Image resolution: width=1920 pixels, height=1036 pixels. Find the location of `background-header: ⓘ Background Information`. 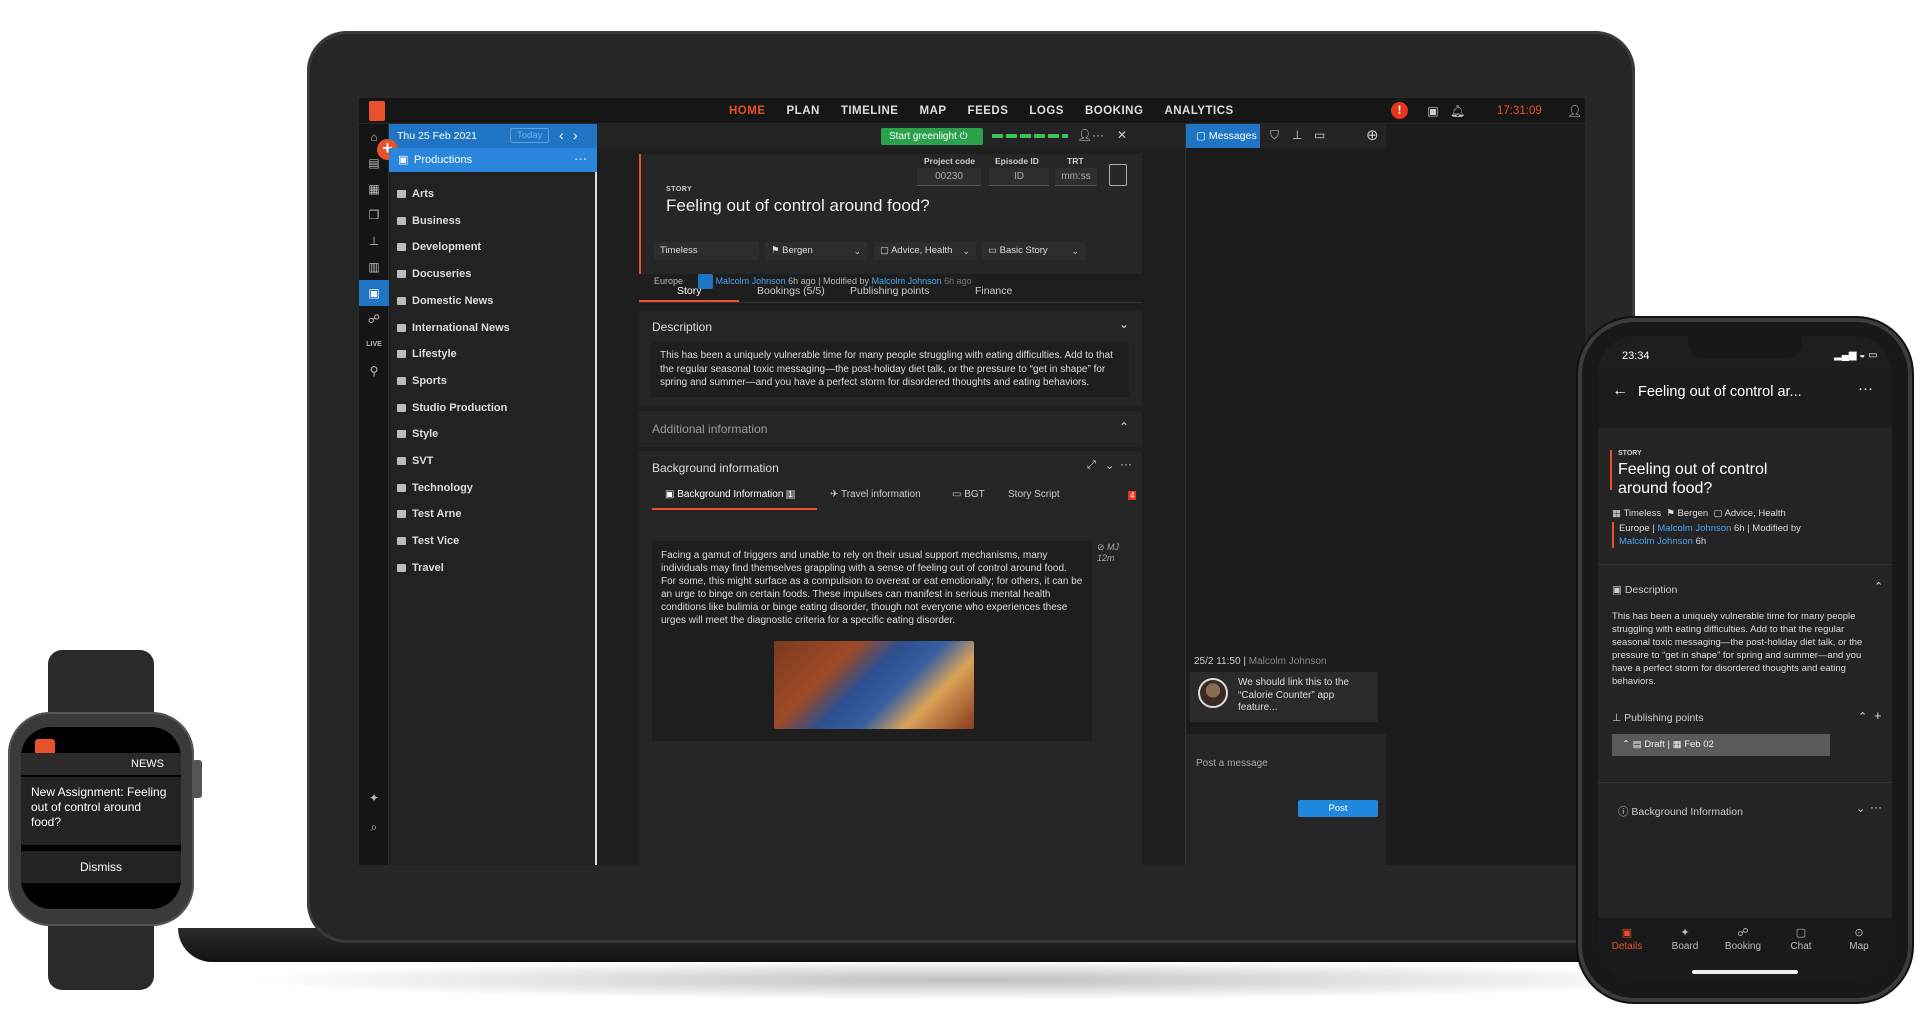

background-header: ⓘ Background Information is located at coordinates (1680, 811).